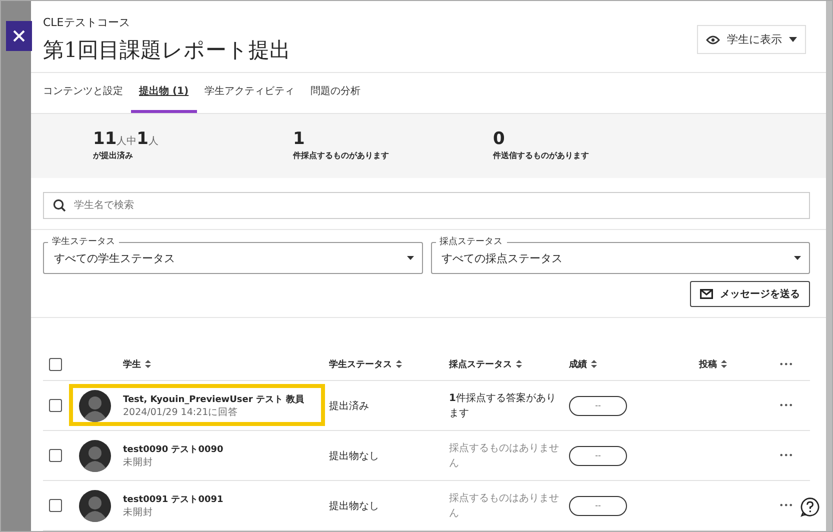 The image size is (833, 532). Describe the element at coordinates (583, 364) in the screenshot. I see `column-header: 成績` at that location.